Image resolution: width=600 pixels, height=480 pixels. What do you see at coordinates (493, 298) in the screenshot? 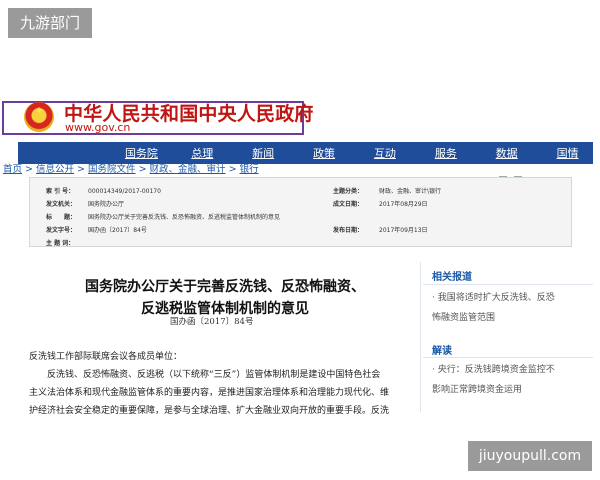
I see `related-link-line: · 我国将适时扩大反洗钱、反恐` at bounding box center [493, 298].